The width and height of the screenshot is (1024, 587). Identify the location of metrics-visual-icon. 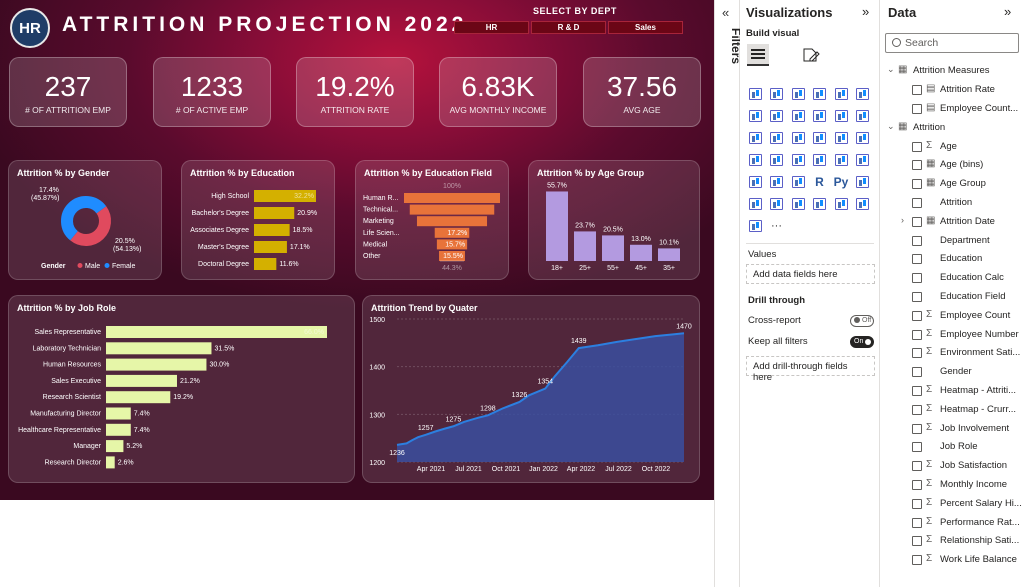
(820, 203).